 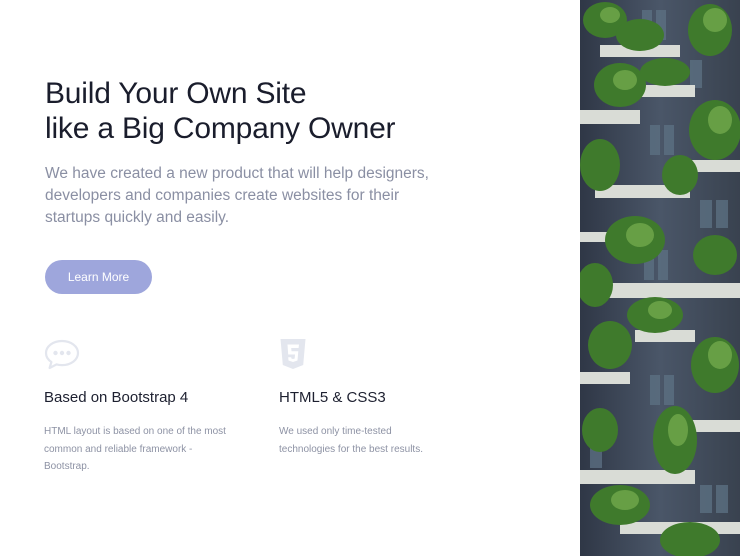 What do you see at coordinates (332, 397) in the screenshot?
I see `feature-title: HTML5 & CSS3` at bounding box center [332, 397].